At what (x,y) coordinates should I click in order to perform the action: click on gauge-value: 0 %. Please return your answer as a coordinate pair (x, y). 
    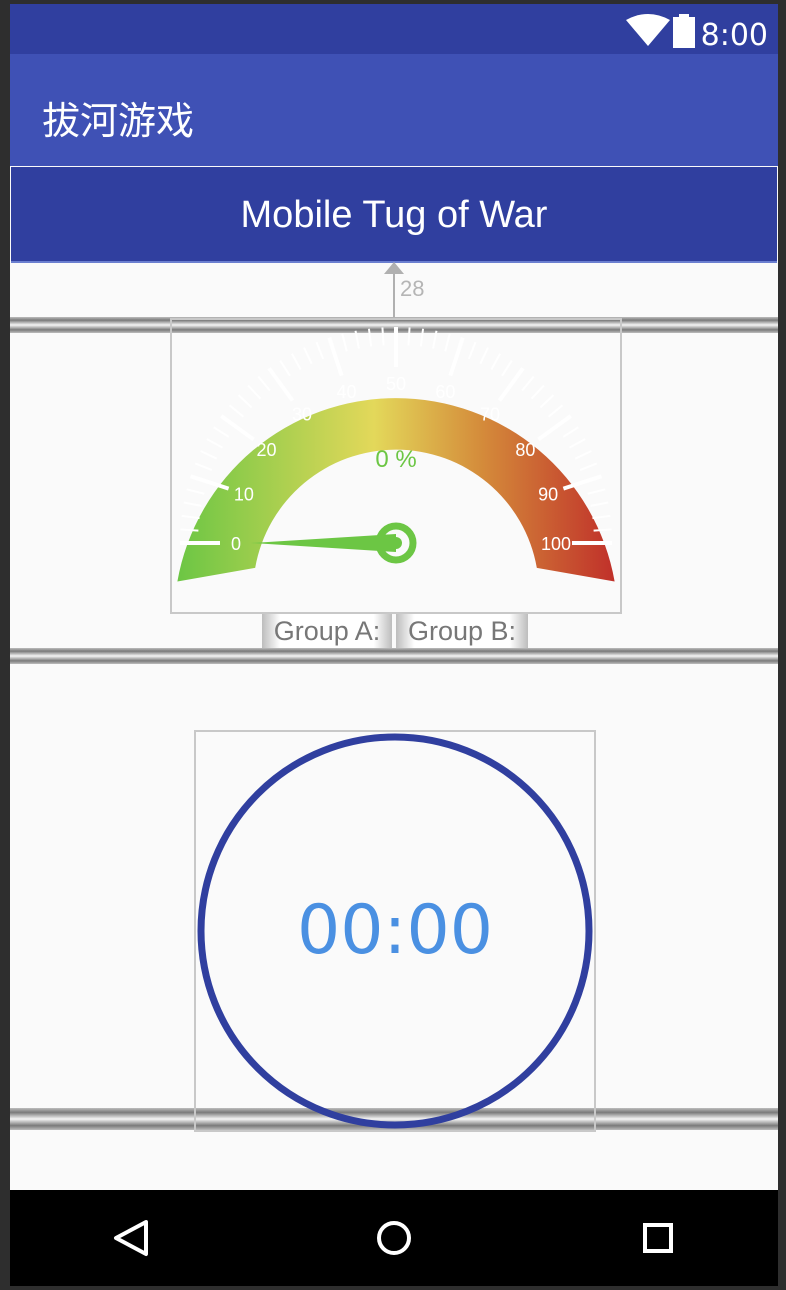
    Looking at the image, I should click on (395, 459).